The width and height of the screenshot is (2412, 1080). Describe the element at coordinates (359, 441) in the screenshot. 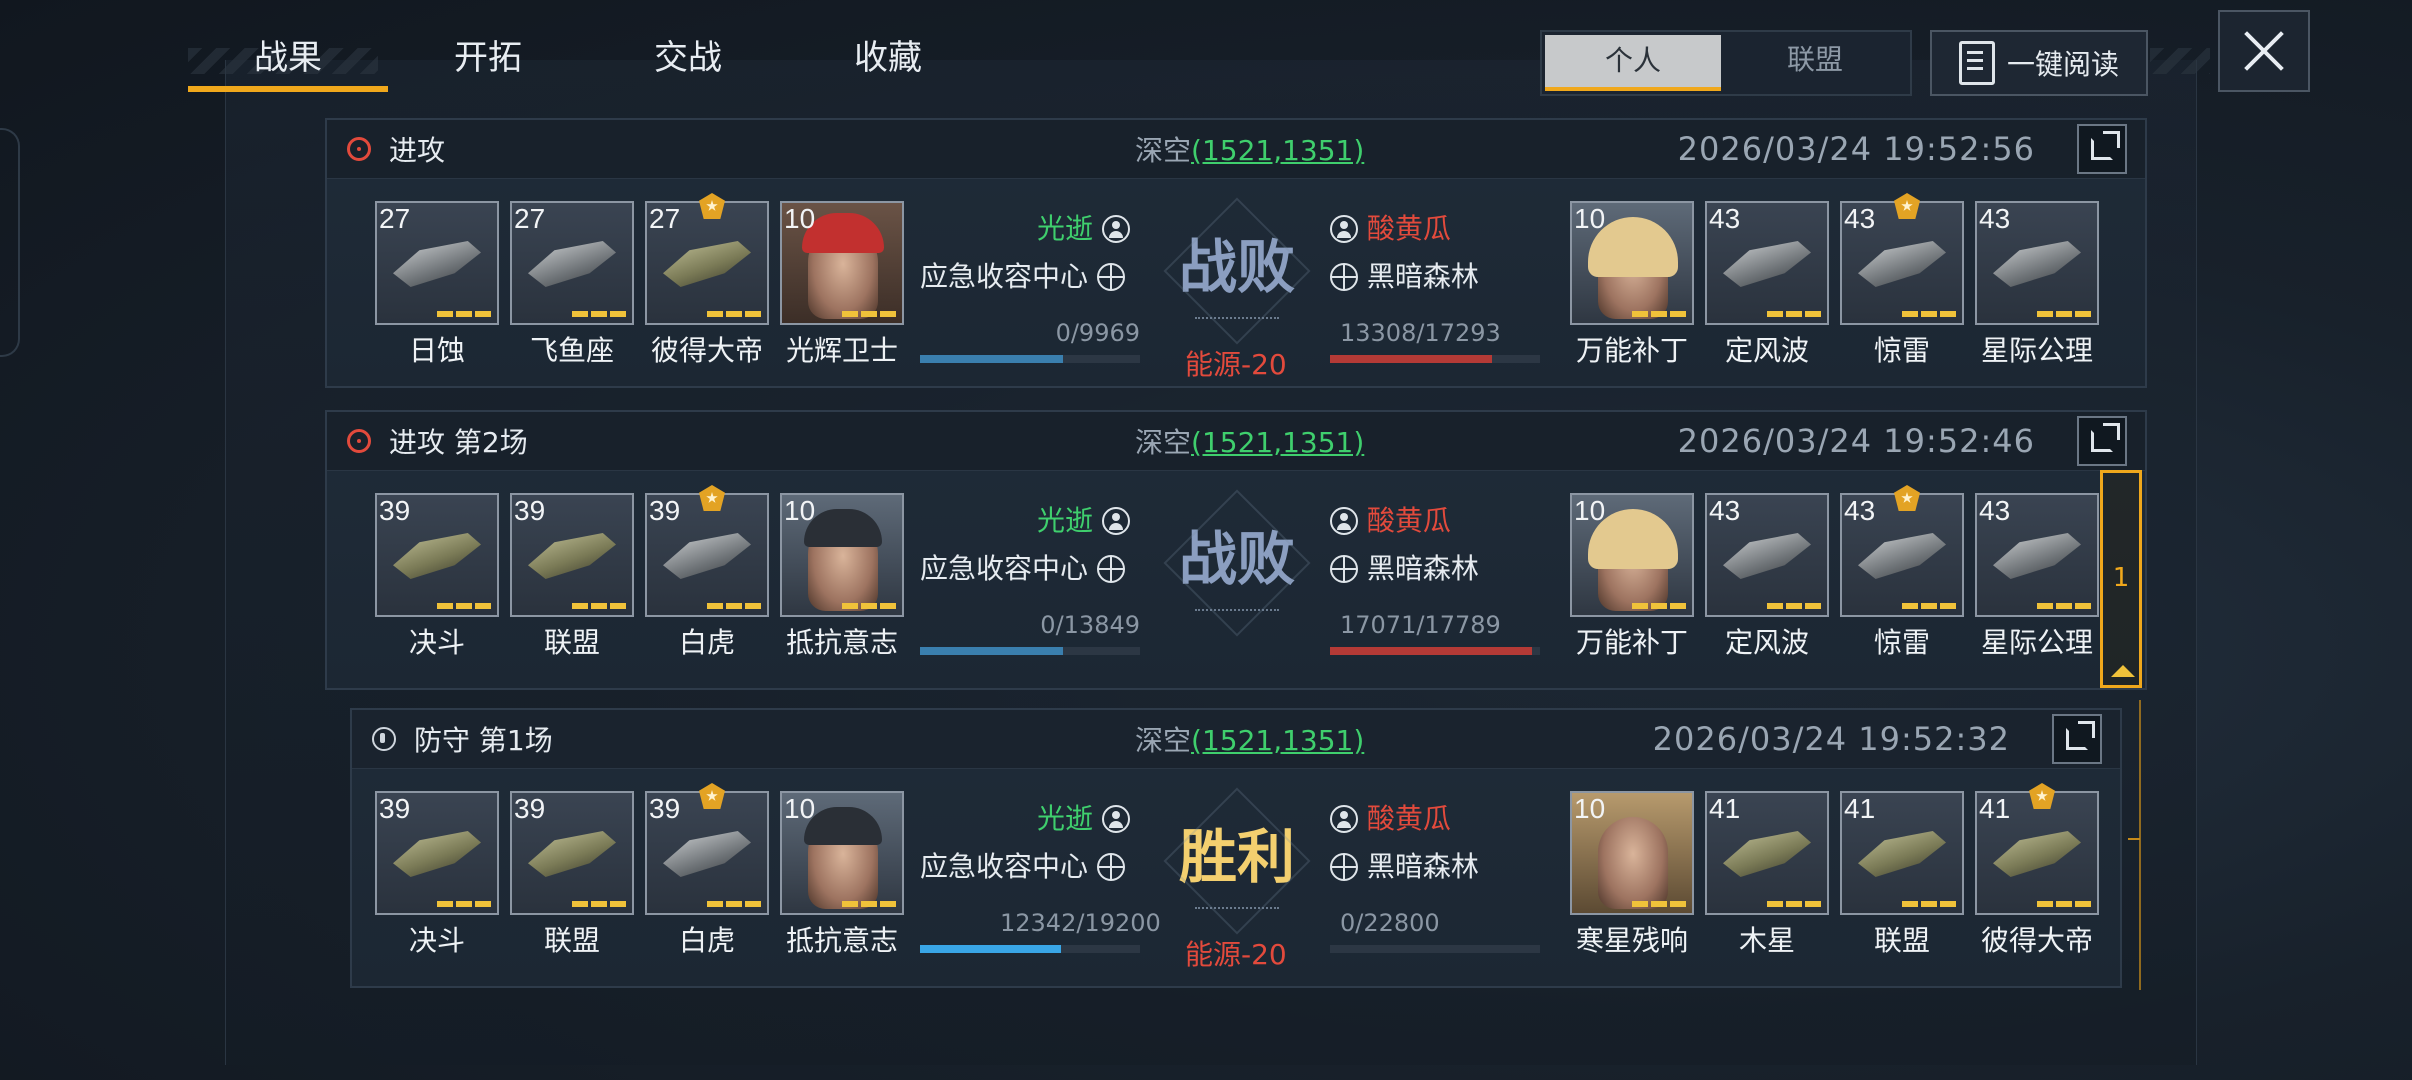

I see `crosshair-icon` at that location.